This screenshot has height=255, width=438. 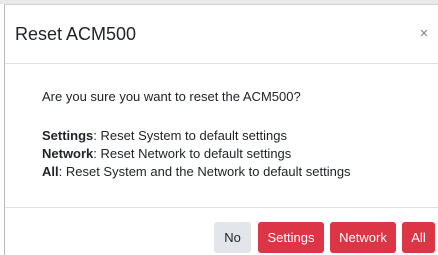 What do you see at coordinates (76, 34) in the screenshot?
I see `dialog-title: Reset ACM500` at bounding box center [76, 34].